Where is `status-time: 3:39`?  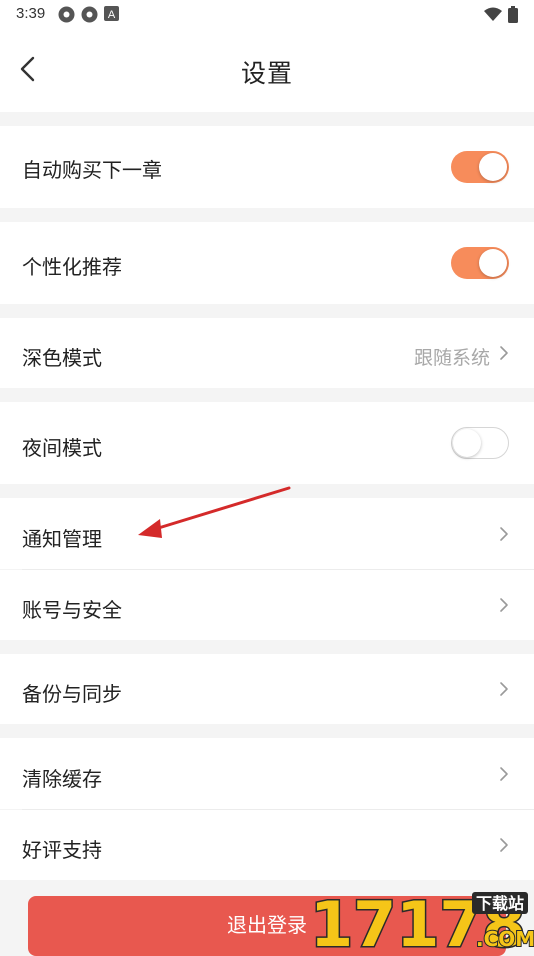 status-time: 3:39 is located at coordinates (31, 13).